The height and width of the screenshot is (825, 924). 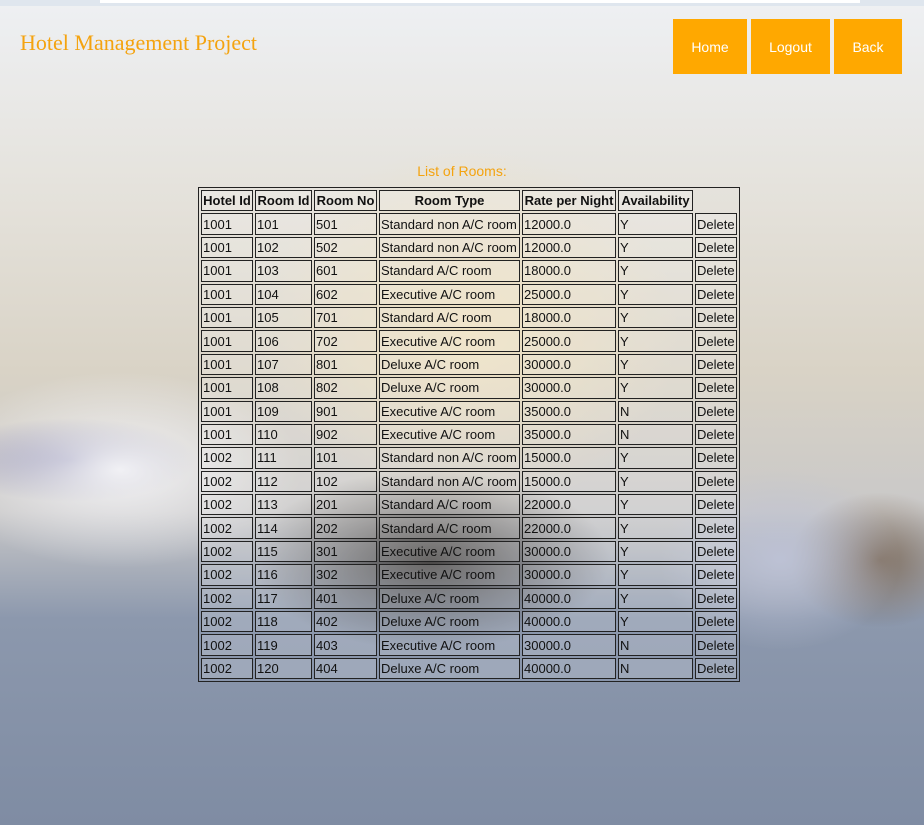 What do you see at coordinates (345, 645) in the screenshot?
I see `cell-room-no: 403` at bounding box center [345, 645].